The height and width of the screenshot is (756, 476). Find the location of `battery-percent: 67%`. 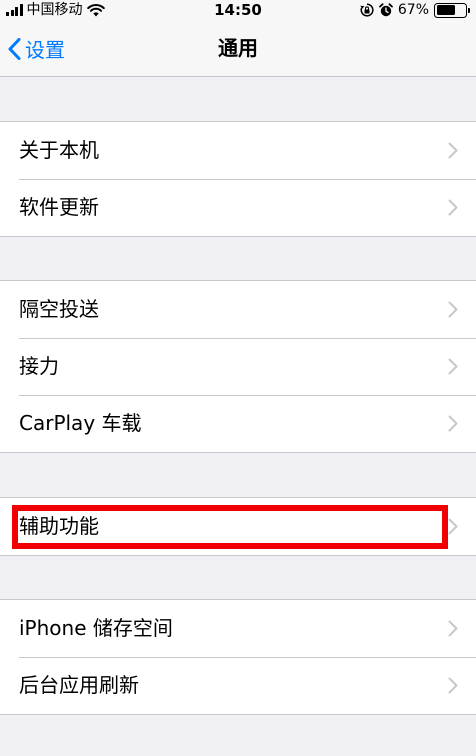

battery-percent: 67% is located at coordinates (413, 10).